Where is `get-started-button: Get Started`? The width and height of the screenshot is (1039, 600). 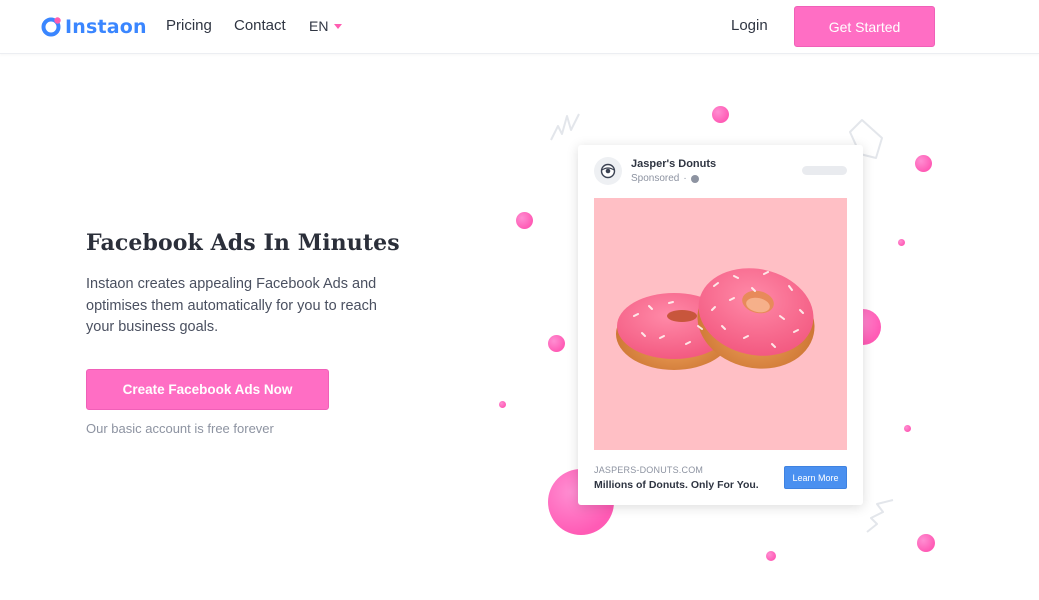 get-started-button: Get Started is located at coordinates (864, 26).